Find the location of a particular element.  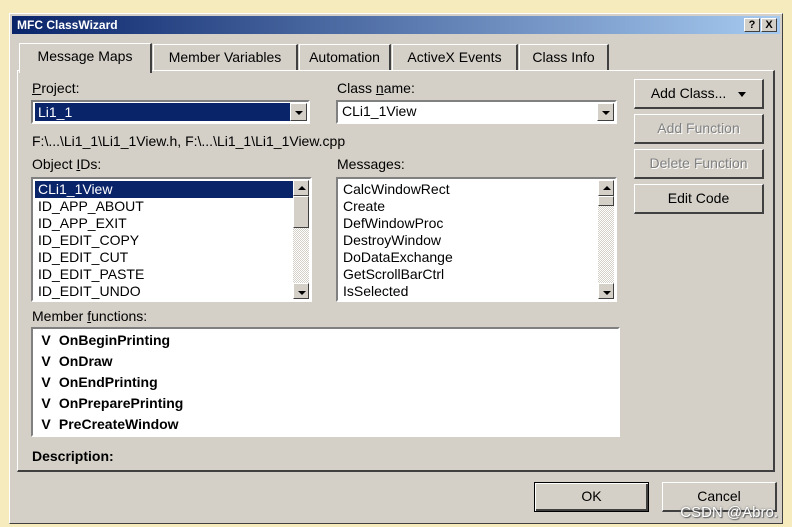

messages-scrollbar is located at coordinates (606, 239).